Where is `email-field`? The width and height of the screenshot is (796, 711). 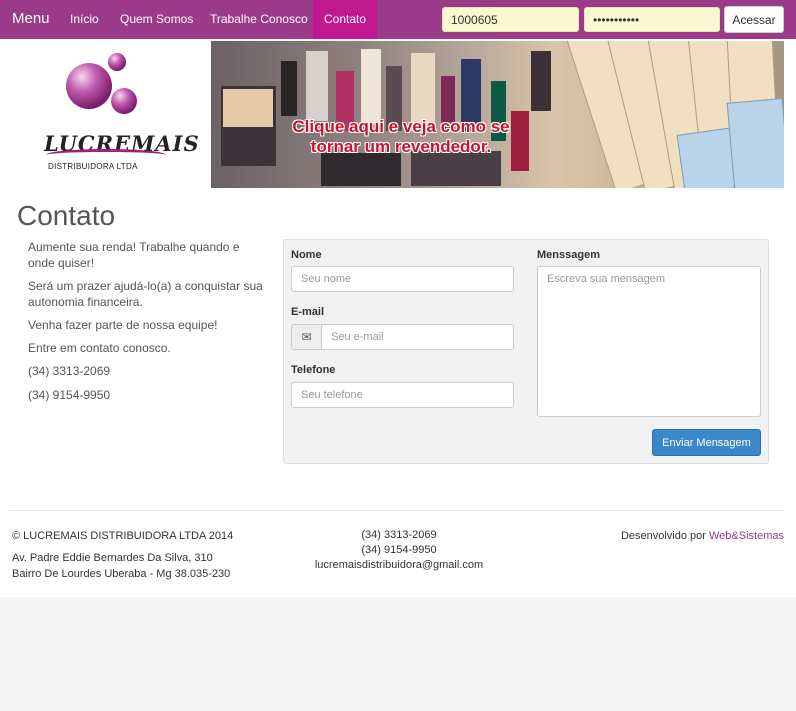
email-field is located at coordinates (417, 337).